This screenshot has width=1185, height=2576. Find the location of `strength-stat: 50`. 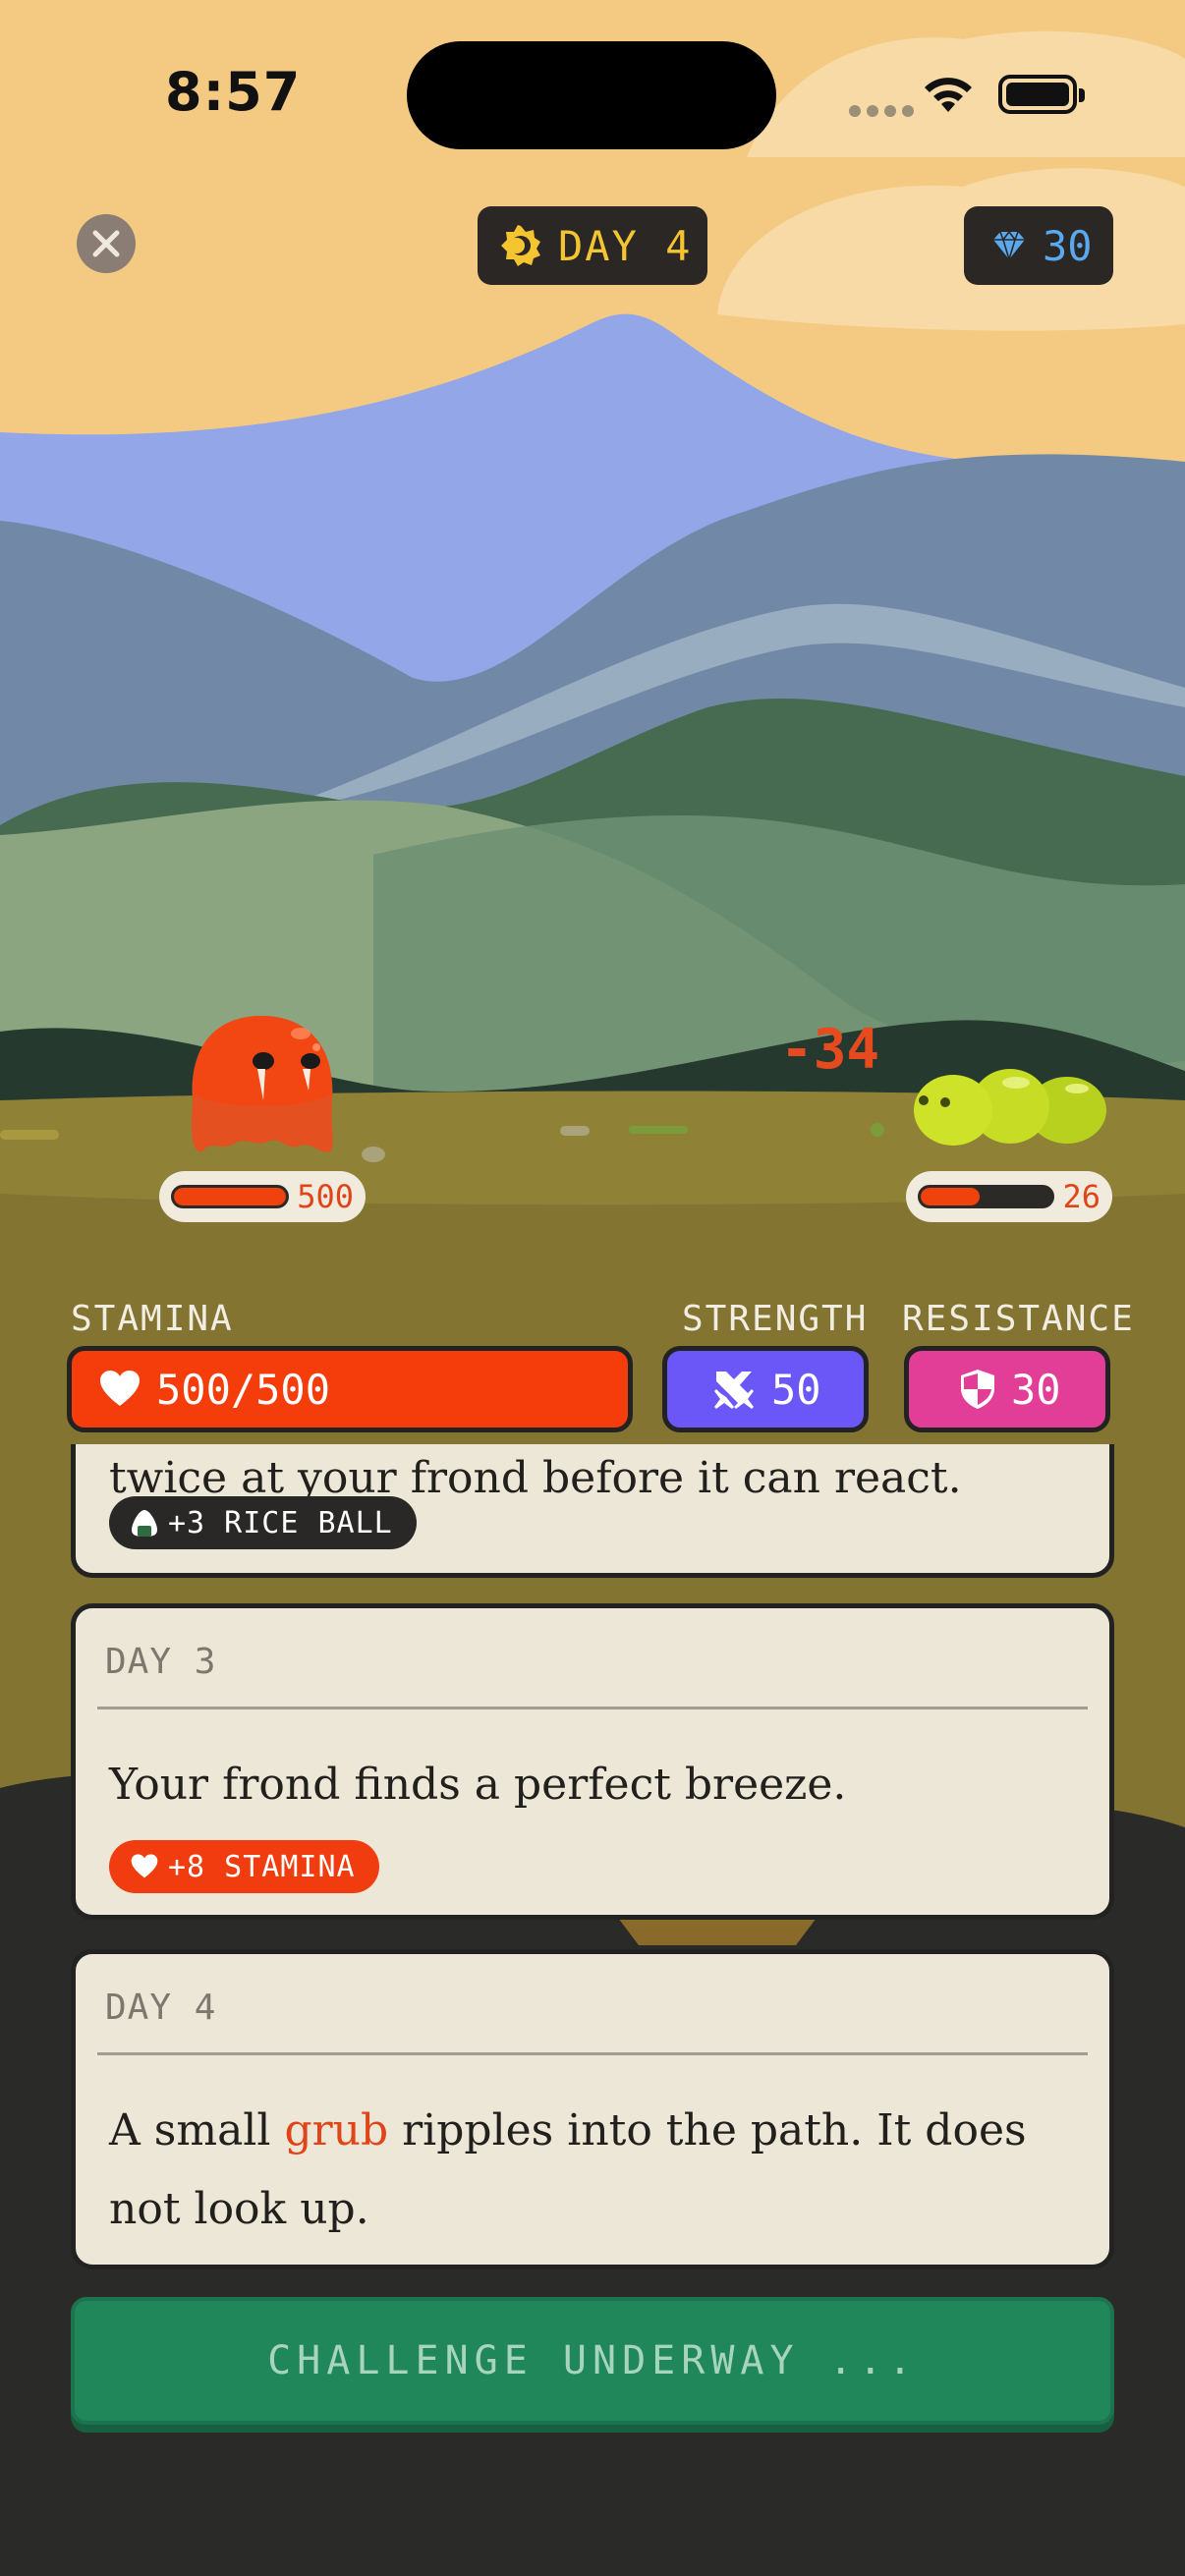

strength-stat: 50 is located at coordinates (766, 1389).